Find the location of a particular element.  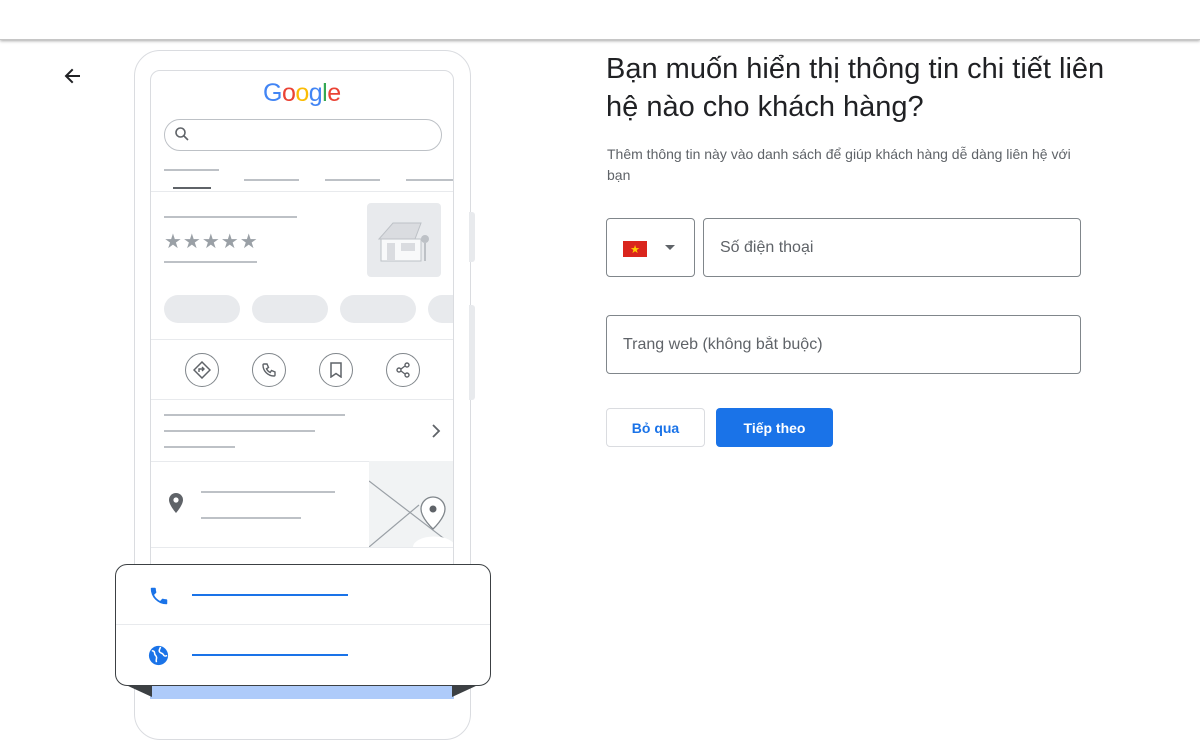

phone-field is located at coordinates (892, 247).